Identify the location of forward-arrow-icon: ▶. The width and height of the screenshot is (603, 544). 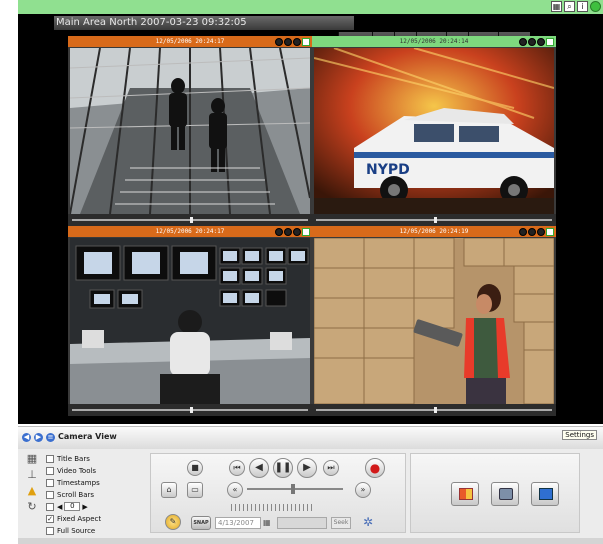
(38, 437).